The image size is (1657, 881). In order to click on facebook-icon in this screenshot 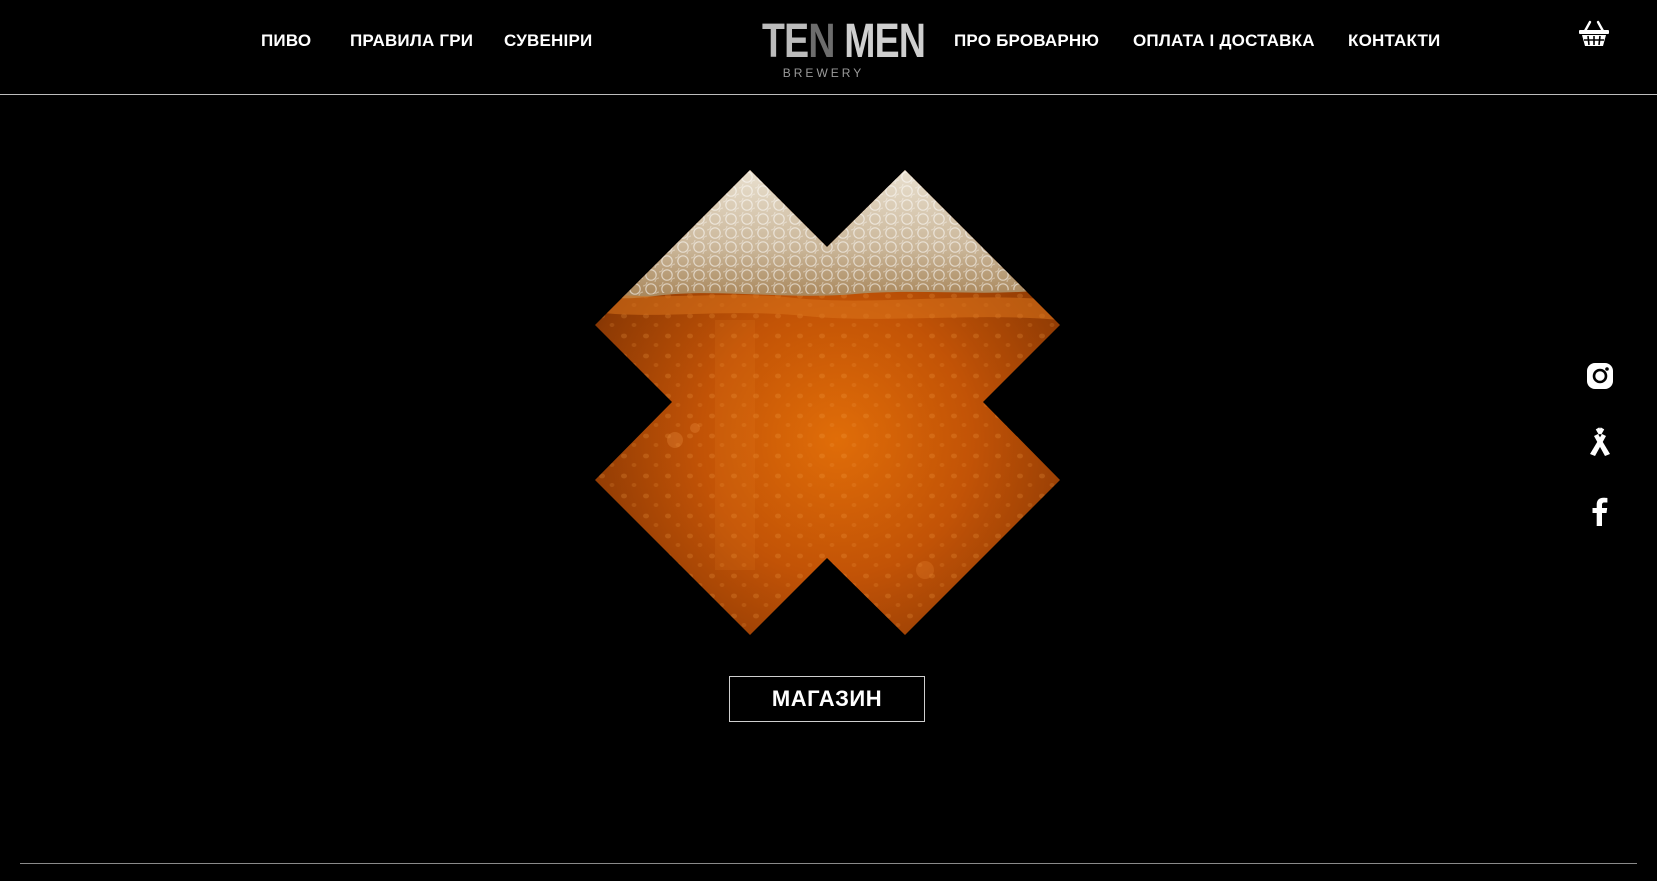, I will do `click(1600, 511)`.